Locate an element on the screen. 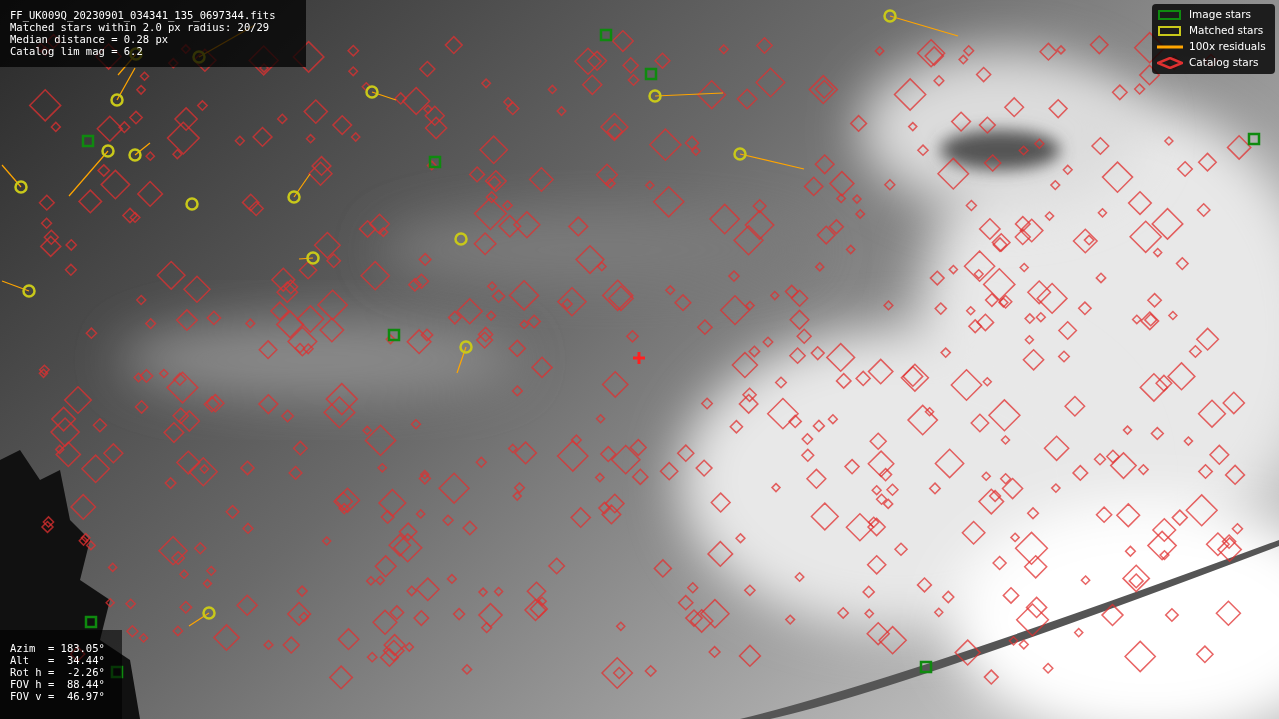  info-text: FF_UK009Q_20230901_034341_135_0697344.fits is located at coordinates (143, 15).